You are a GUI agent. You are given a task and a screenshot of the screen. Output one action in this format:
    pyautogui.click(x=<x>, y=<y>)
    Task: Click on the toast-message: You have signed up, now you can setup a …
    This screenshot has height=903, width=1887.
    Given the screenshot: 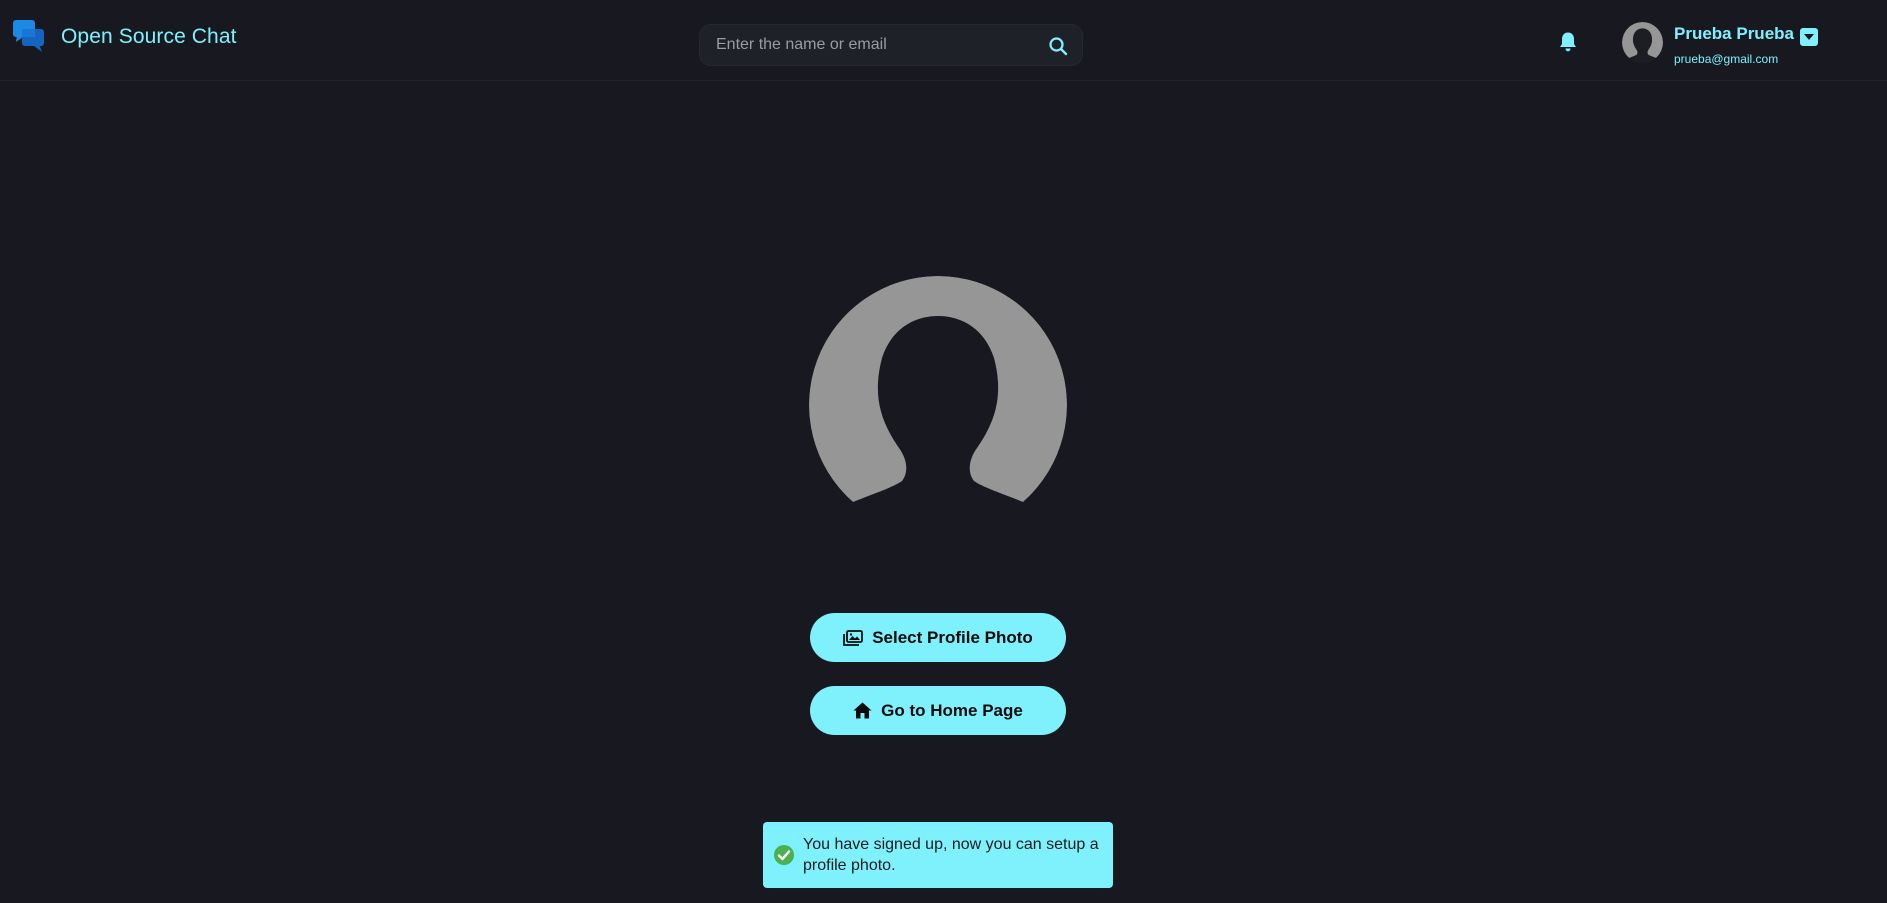 What is the action you would take?
    pyautogui.click(x=951, y=855)
    